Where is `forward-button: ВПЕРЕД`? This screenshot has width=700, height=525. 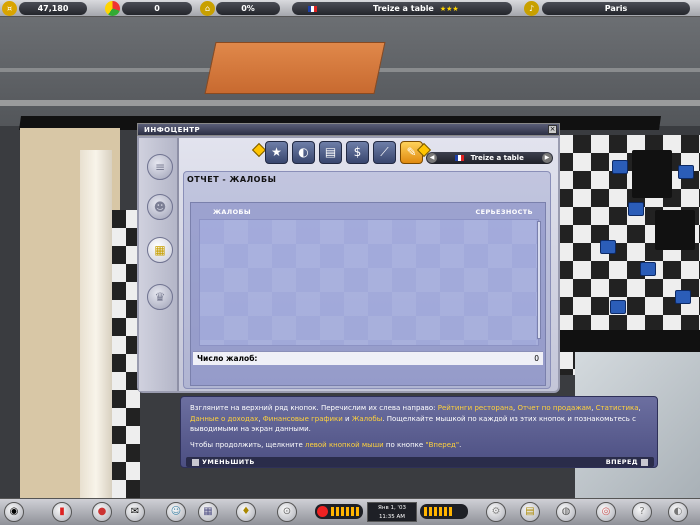
forward-button: ВПЕРЕД is located at coordinates (627, 462).